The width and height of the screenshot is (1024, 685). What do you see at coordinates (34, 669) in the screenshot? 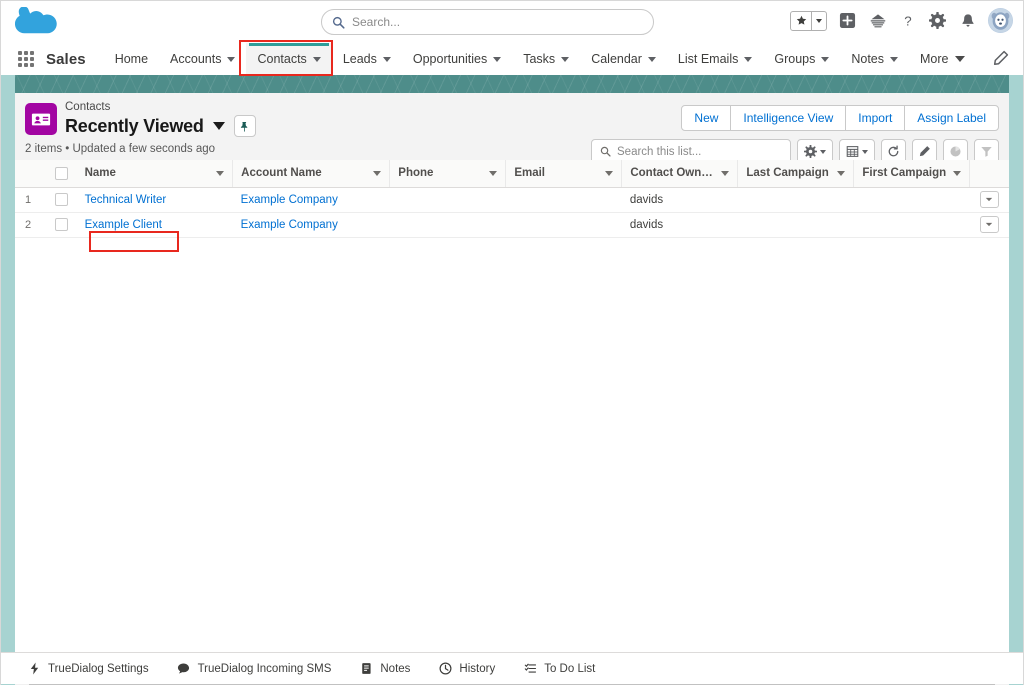
I see `lightning-bolt-icon` at bounding box center [34, 669].